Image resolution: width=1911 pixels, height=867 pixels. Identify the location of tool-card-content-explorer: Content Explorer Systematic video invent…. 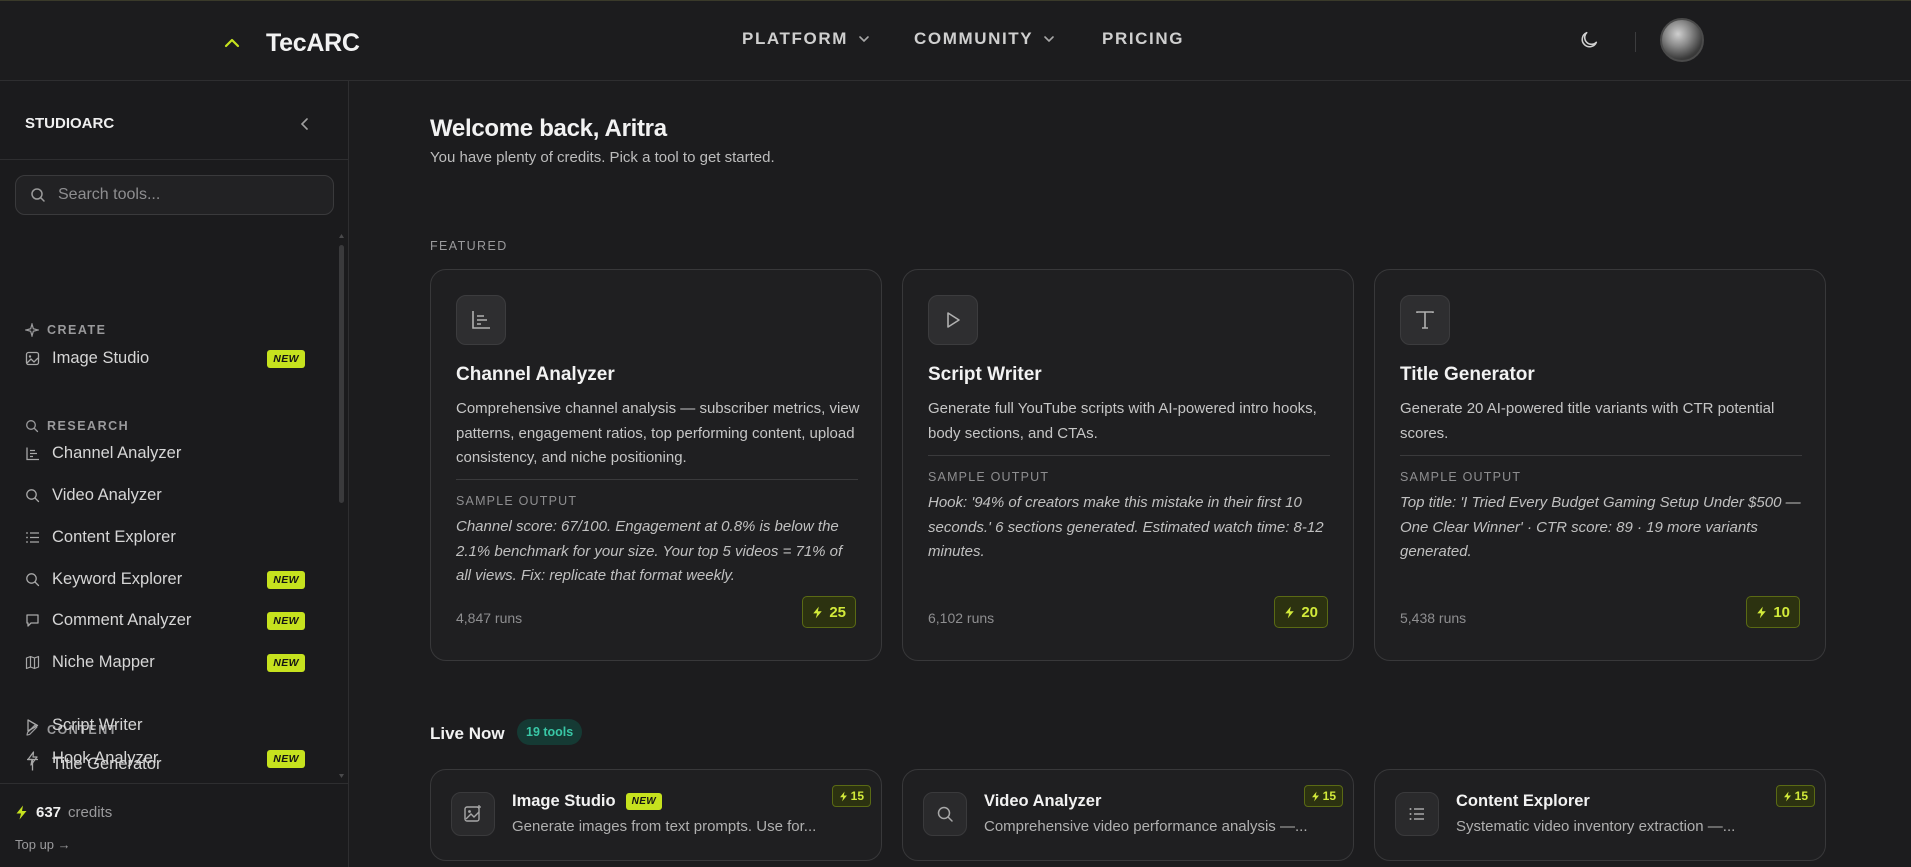
(1600, 815).